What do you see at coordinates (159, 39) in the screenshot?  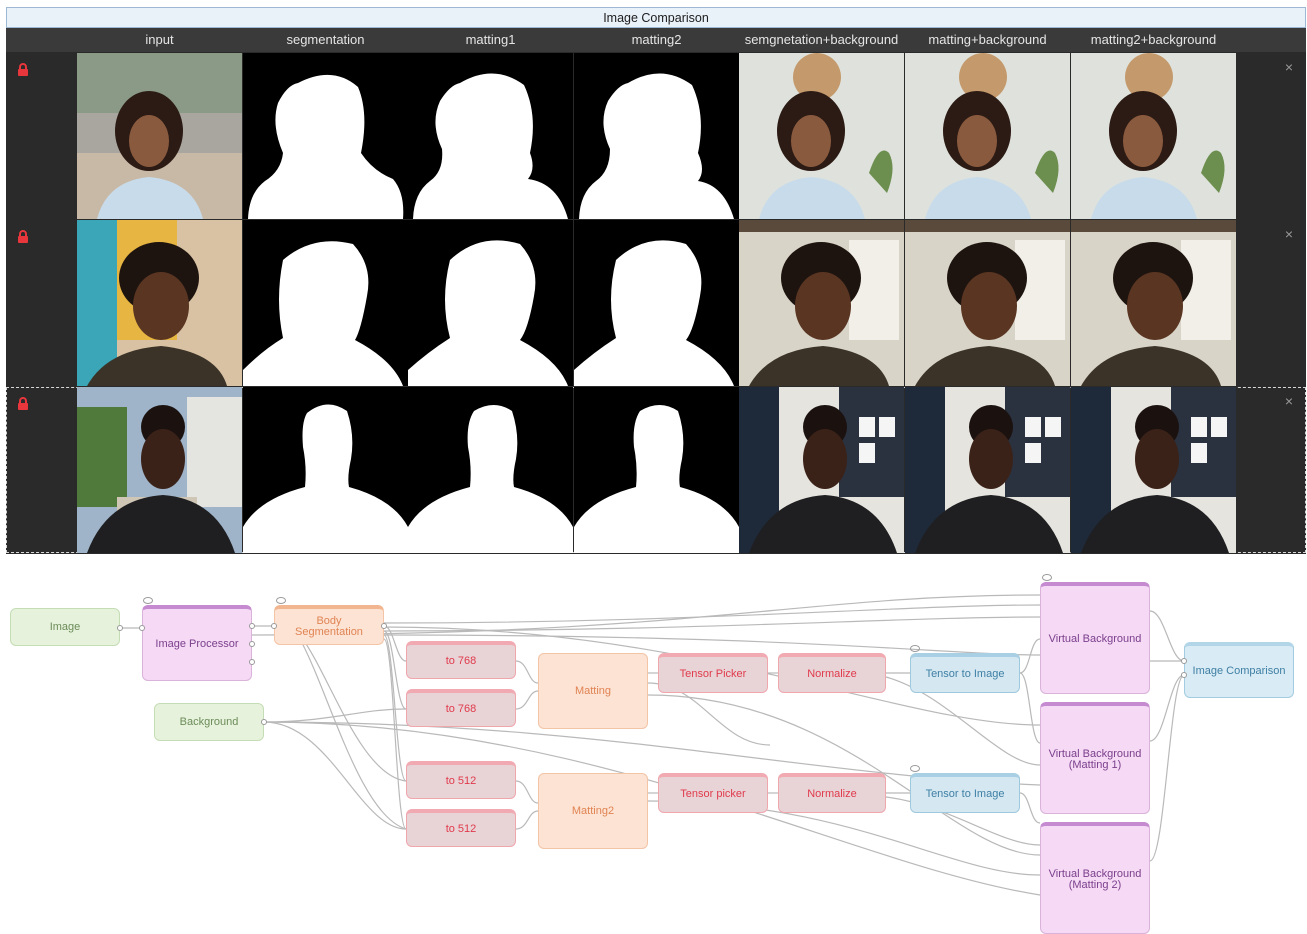 I see `column-label-input: input` at bounding box center [159, 39].